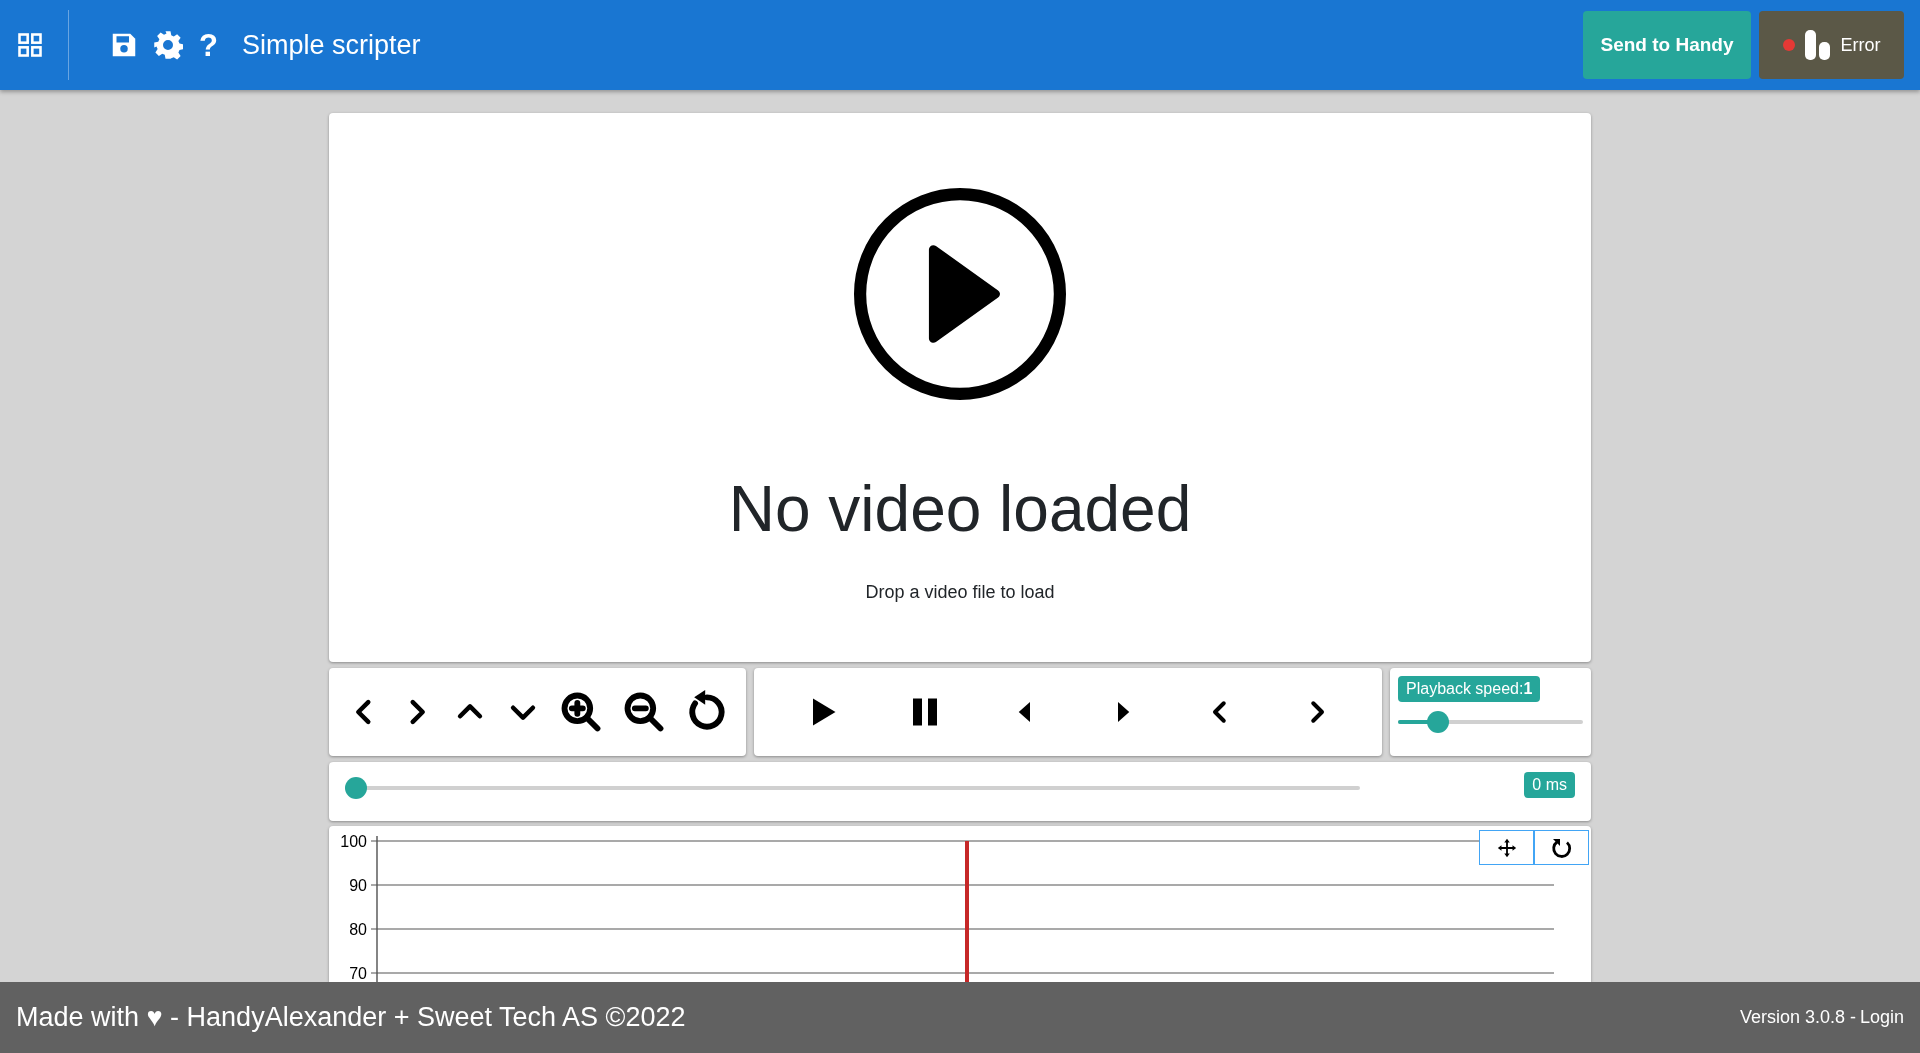  Describe the element at coordinates (960, 592) in the screenshot. I see `drop-hint: Drop a video file to load` at that location.